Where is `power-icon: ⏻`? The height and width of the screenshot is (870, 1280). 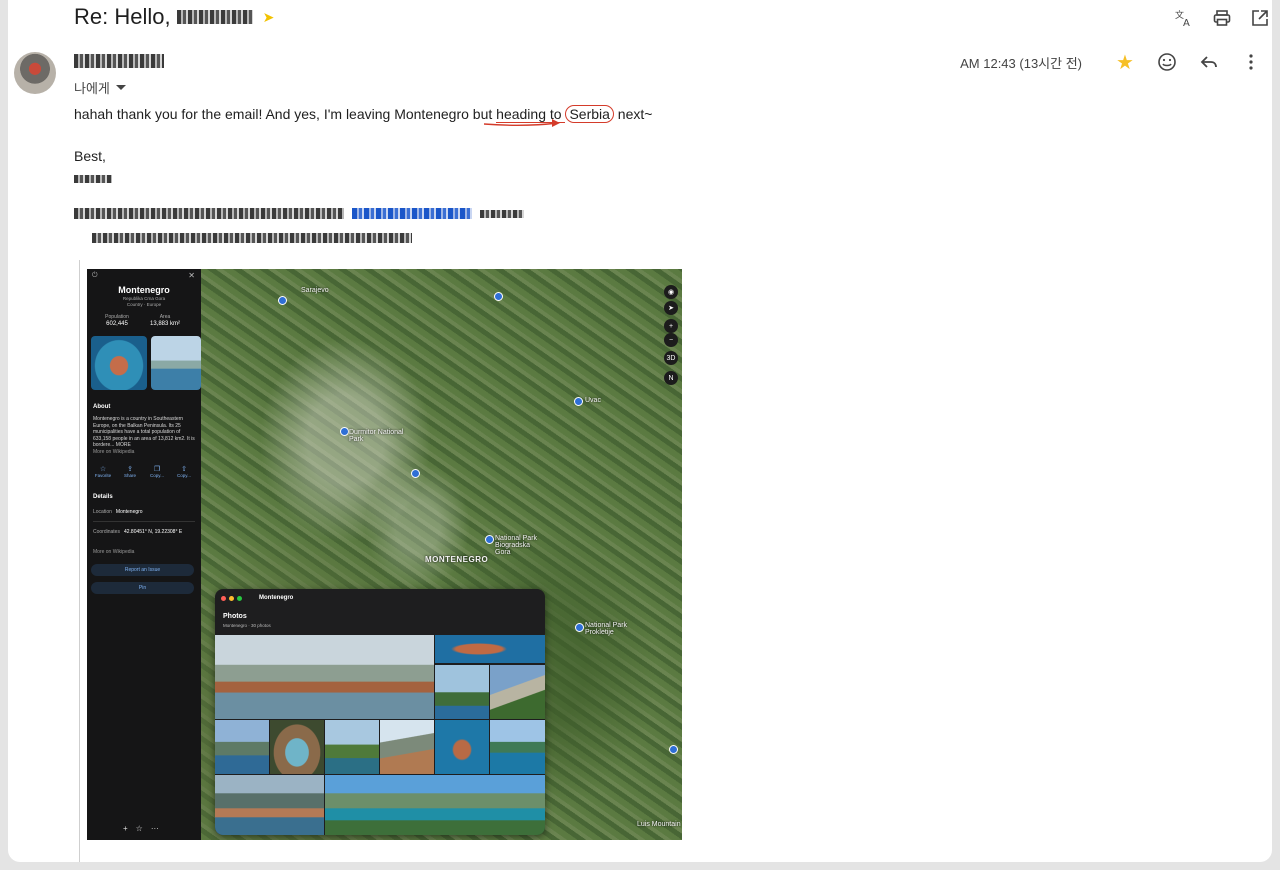
power-icon: ⏻ is located at coordinates (95, 276).